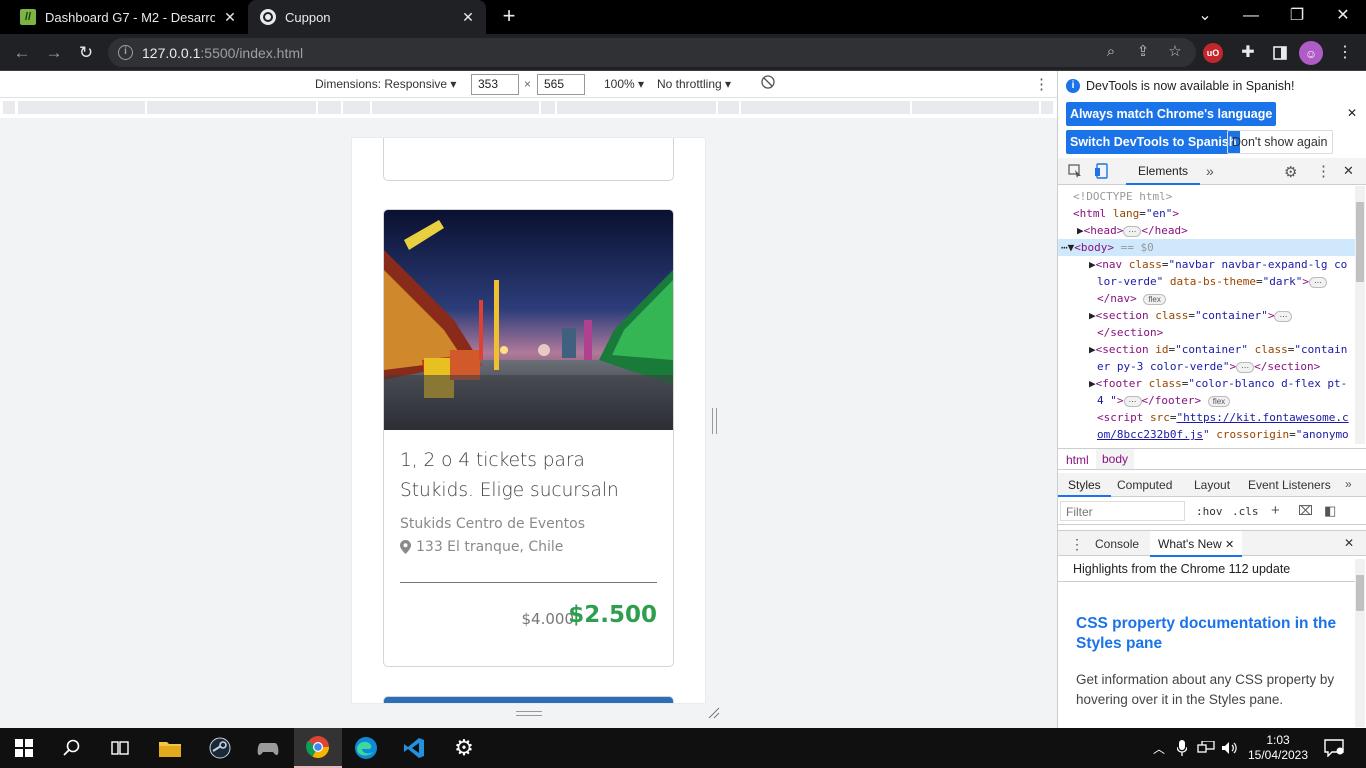  I want to click on profile-avatar: ☺, so click(1311, 53).